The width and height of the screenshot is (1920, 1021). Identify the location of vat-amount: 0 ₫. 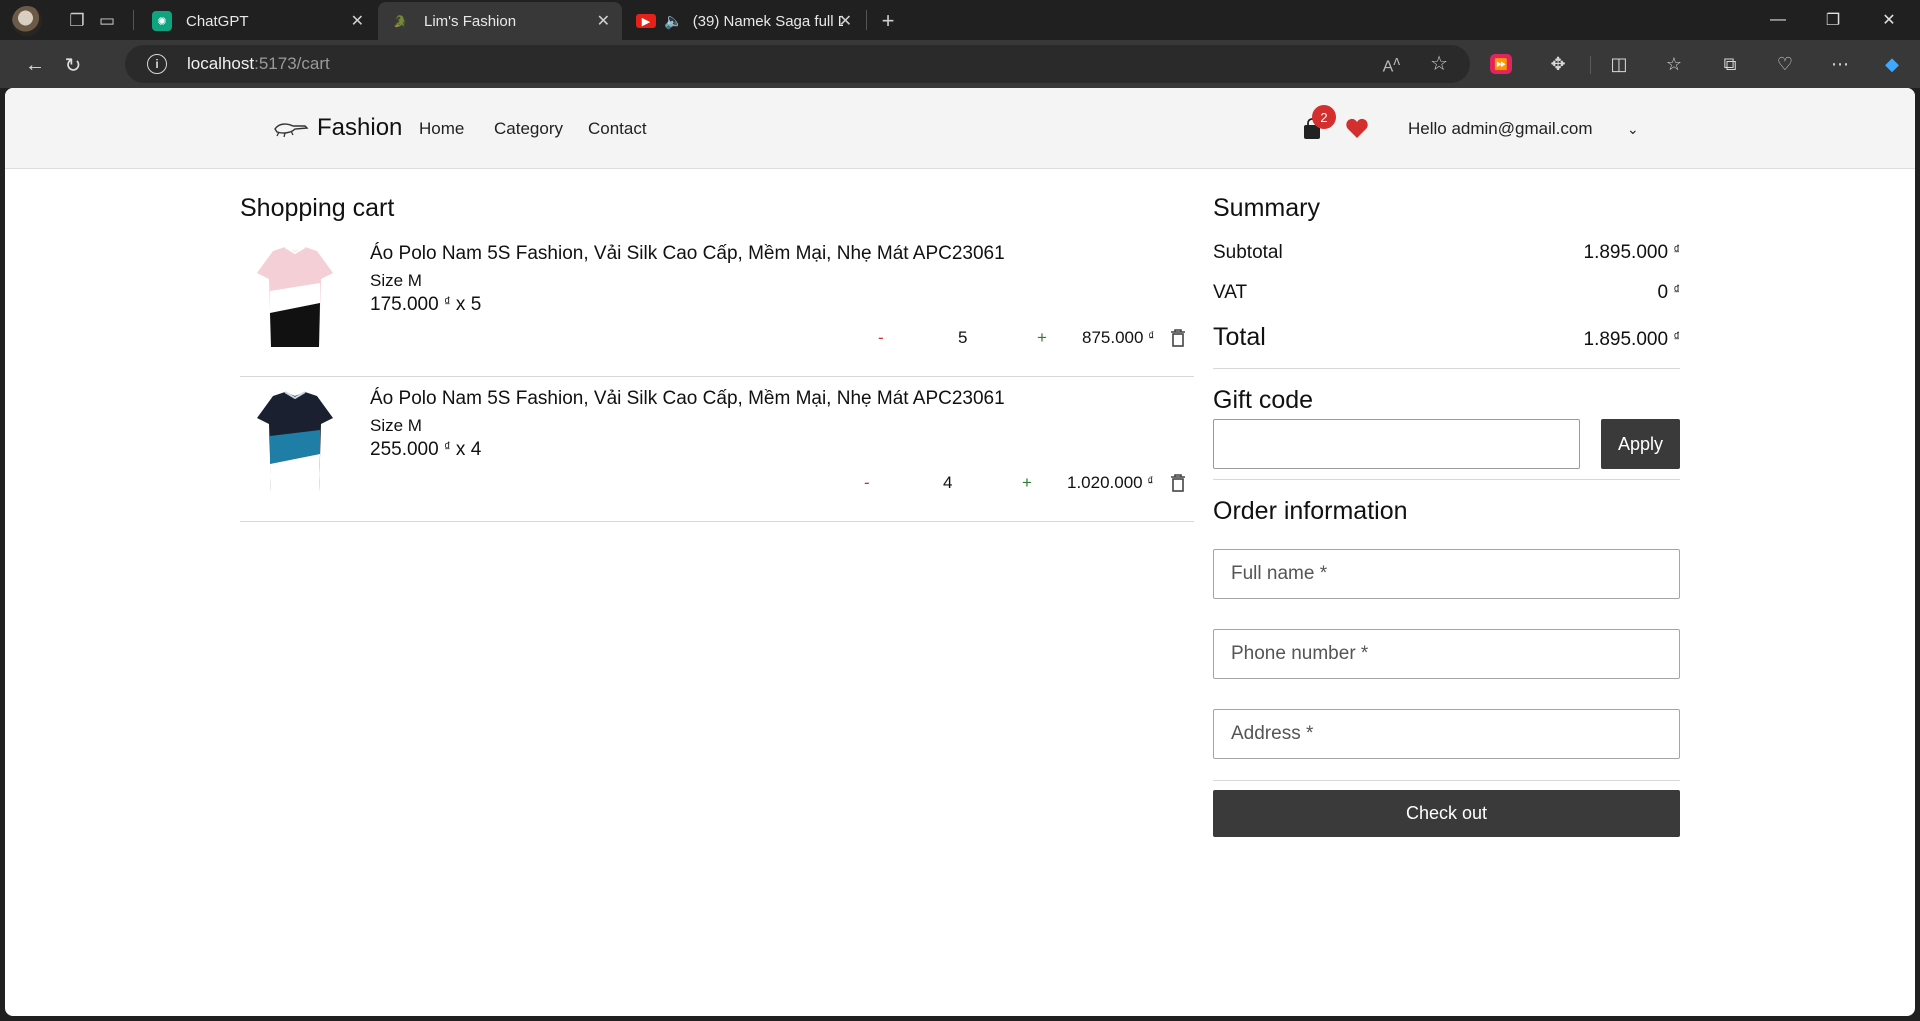
(1668, 293).